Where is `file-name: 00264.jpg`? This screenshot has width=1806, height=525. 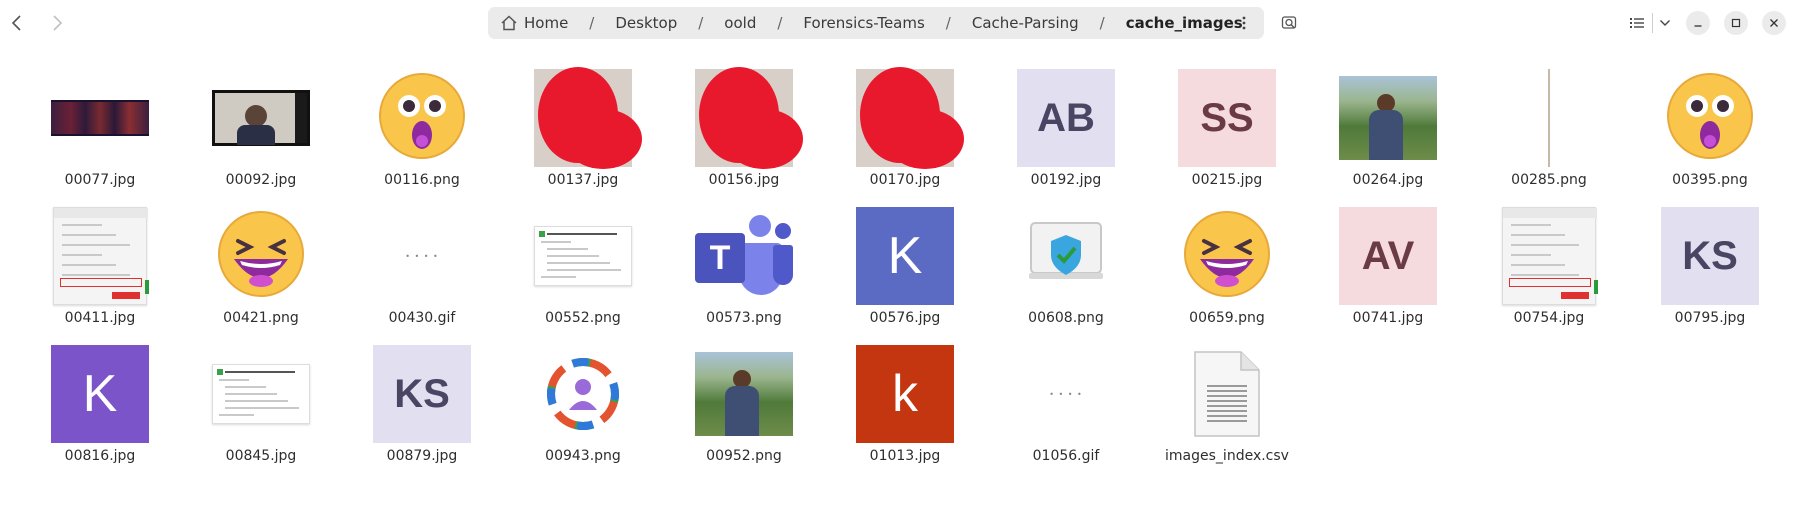 file-name: 00264.jpg is located at coordinates (1388, 180).